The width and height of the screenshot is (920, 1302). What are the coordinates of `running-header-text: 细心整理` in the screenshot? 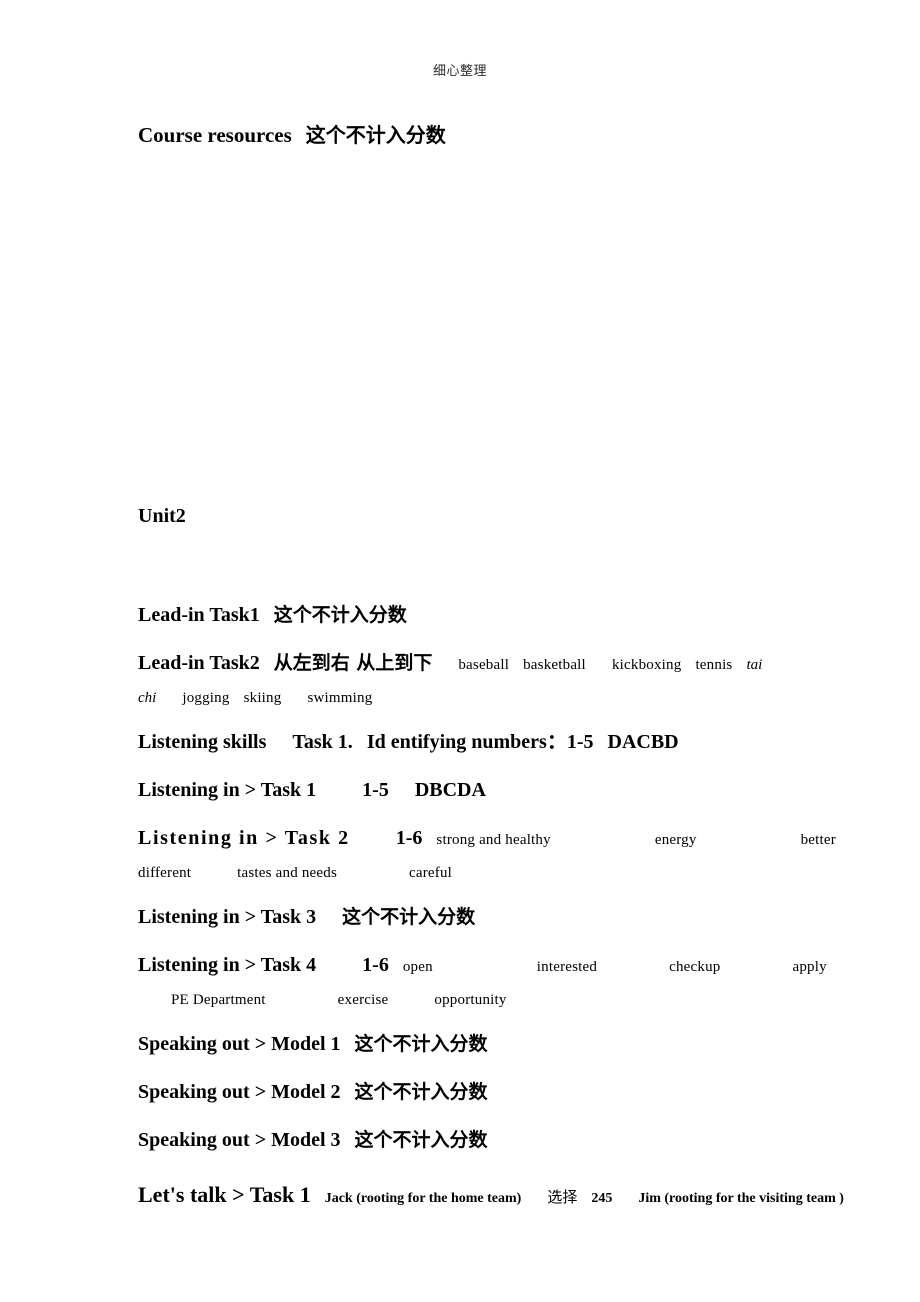 It's located at (459, 70).